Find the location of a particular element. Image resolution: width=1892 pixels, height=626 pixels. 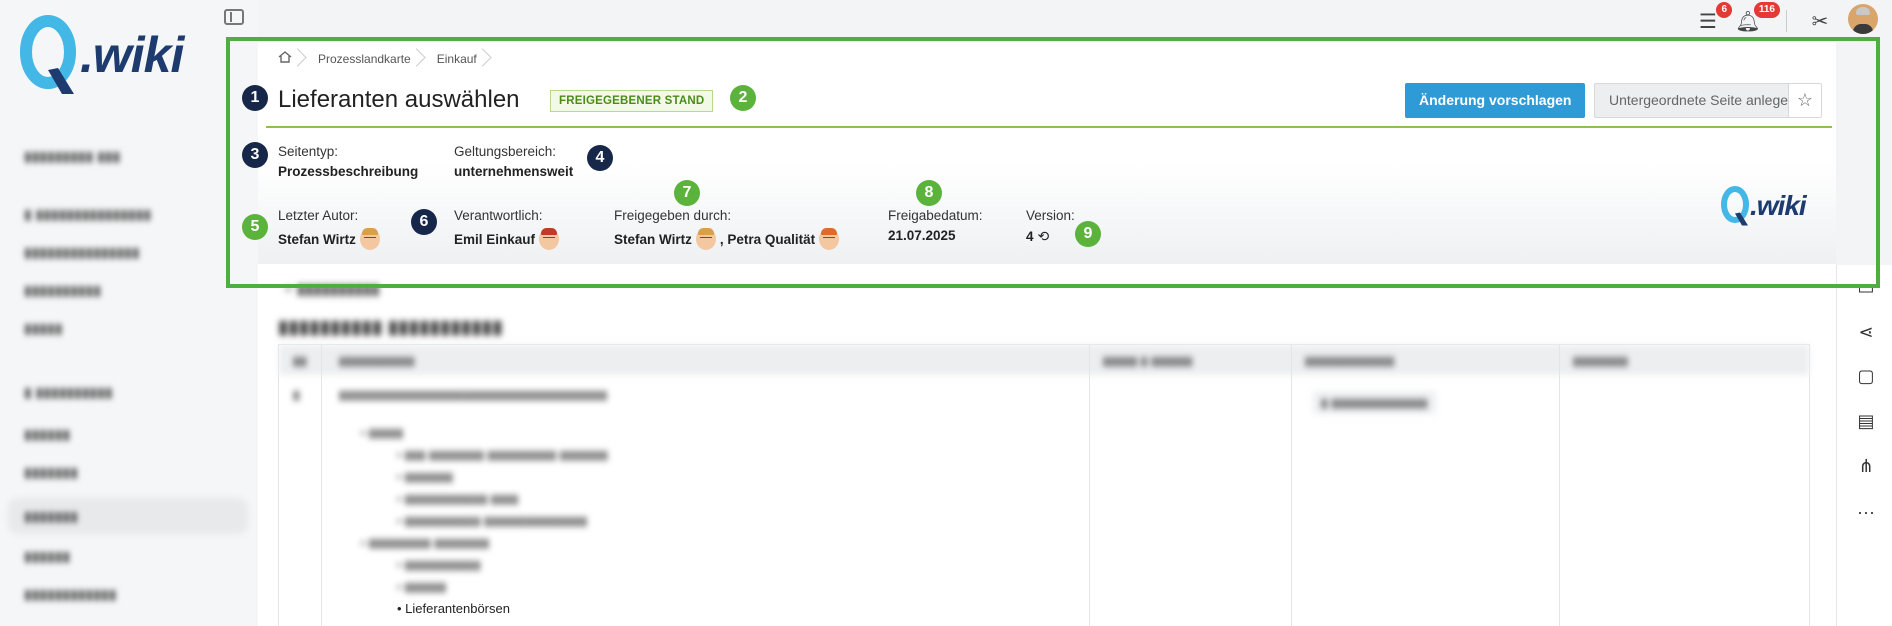

favorite-star-icon: ☆ is located at coordinates (1805, 100).